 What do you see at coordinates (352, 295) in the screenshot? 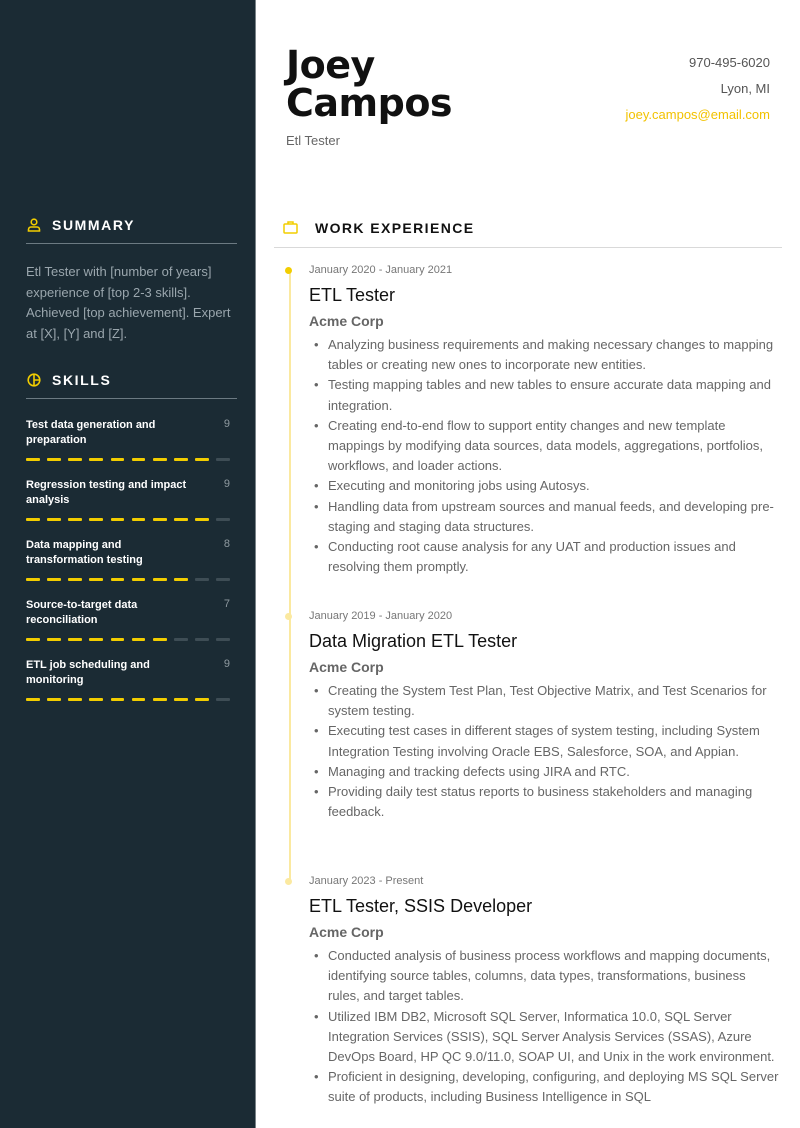
I see `job-role-title: ETL Tester` at bounding box center [352, 295].